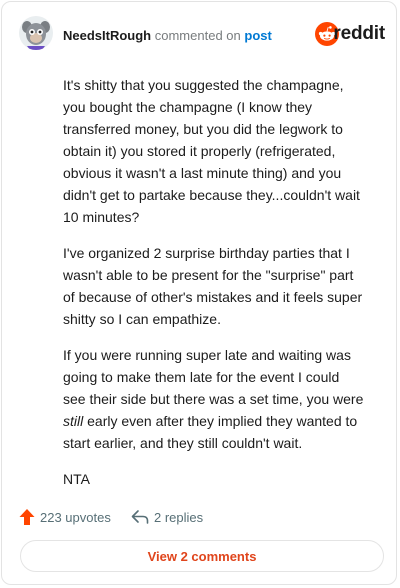 The image size is (400, 588). I want to click on replies-label: 2 replies, so click(179, 517).